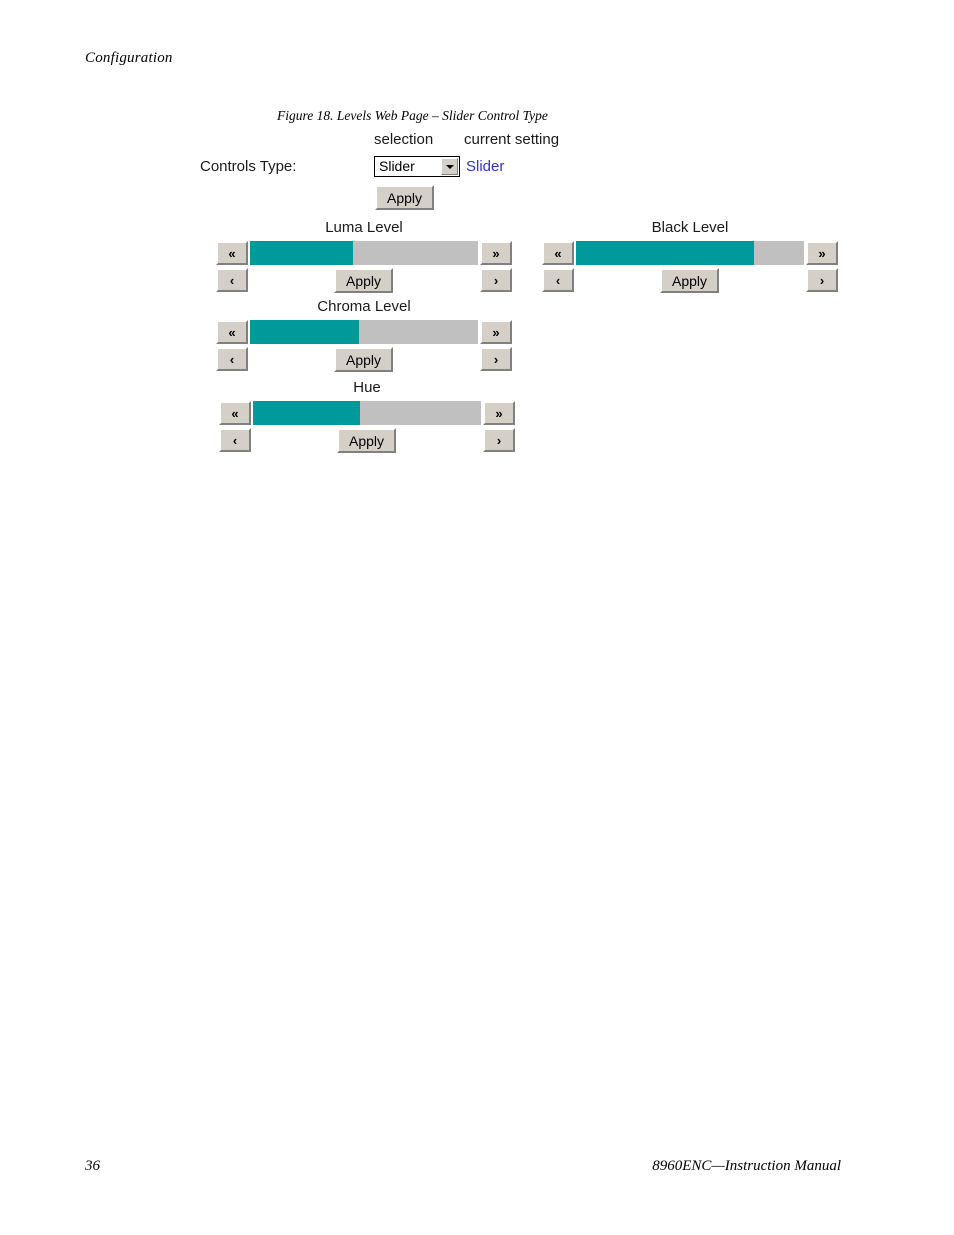 The height and width of the screenshot is (1235, 954). I want to click on slider-fill-chroma-level, so click(305, 332).